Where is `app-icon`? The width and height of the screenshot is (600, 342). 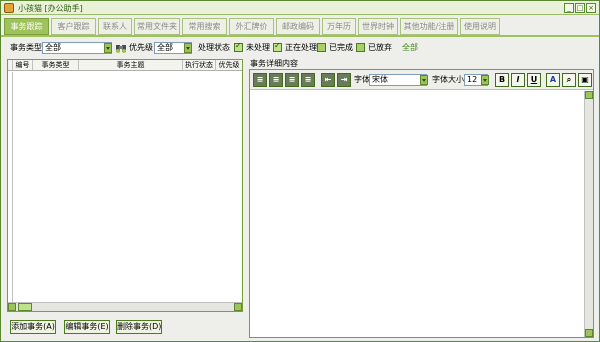
app-icon is located at coordinates (9, 8).